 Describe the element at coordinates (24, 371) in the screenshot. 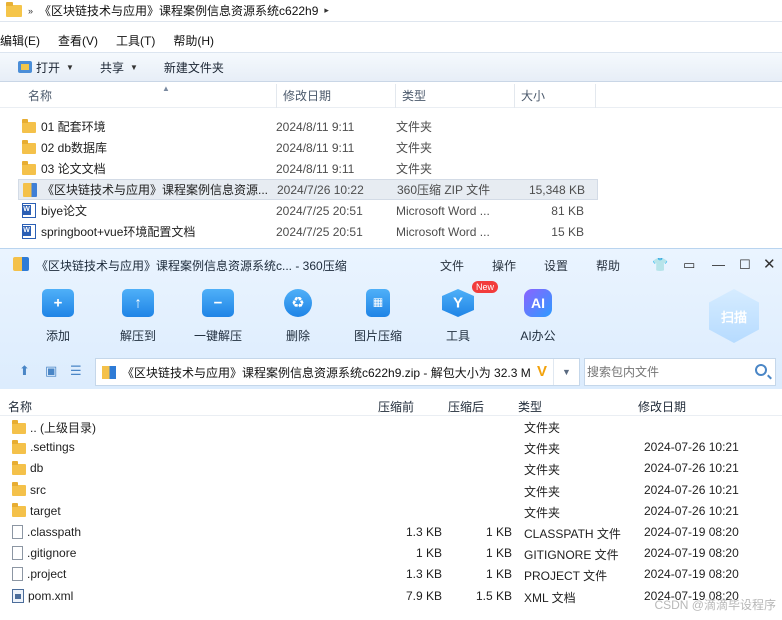

I see `up-arrow-icon: ⬆` at that location.